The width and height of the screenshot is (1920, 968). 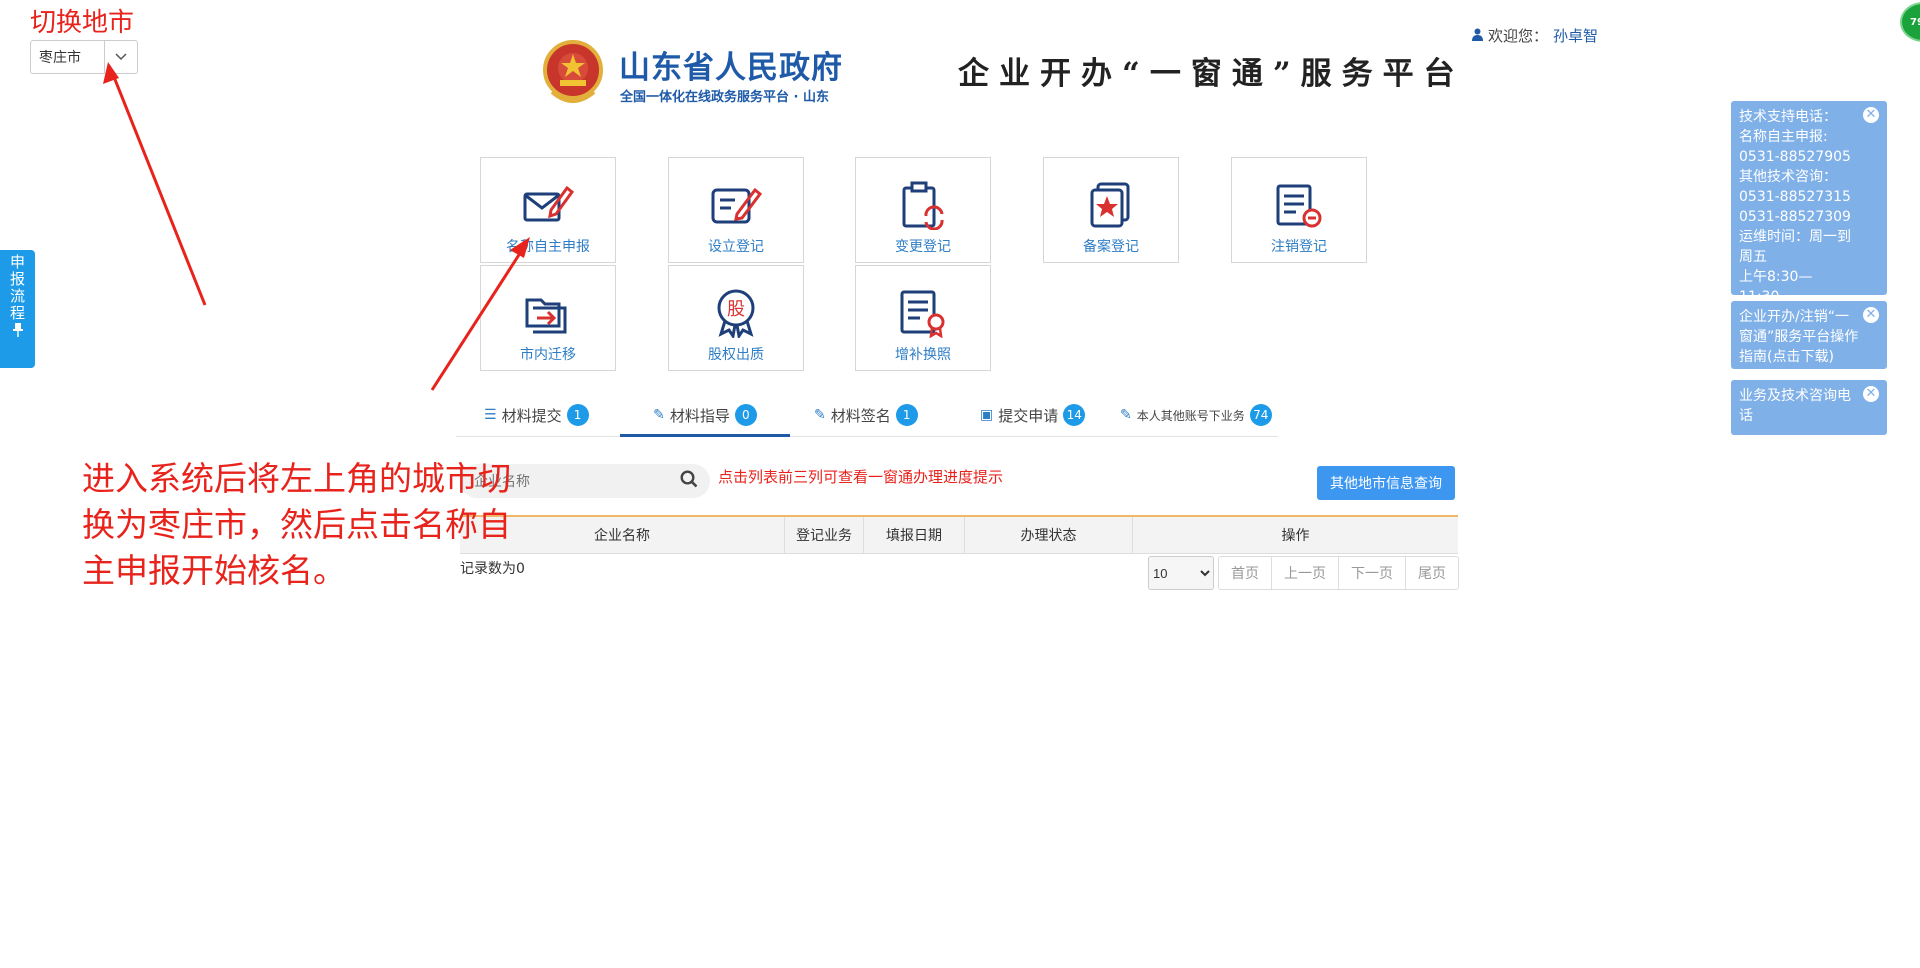 What do you see at coordinates (520, 247) in the screenshot?
I see `arrowhead-name-declare` at bounding box center [520, 247].